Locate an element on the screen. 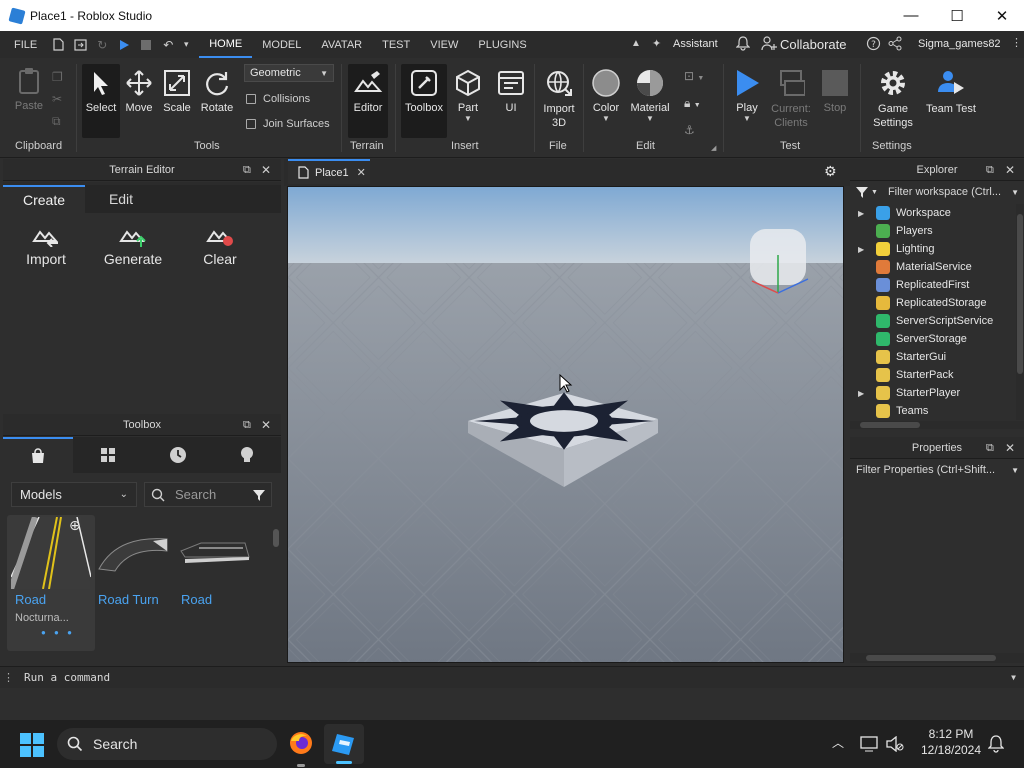 This screenshot has height=768, width=1024. minimize-button: — is located at coordinates (911, 15).